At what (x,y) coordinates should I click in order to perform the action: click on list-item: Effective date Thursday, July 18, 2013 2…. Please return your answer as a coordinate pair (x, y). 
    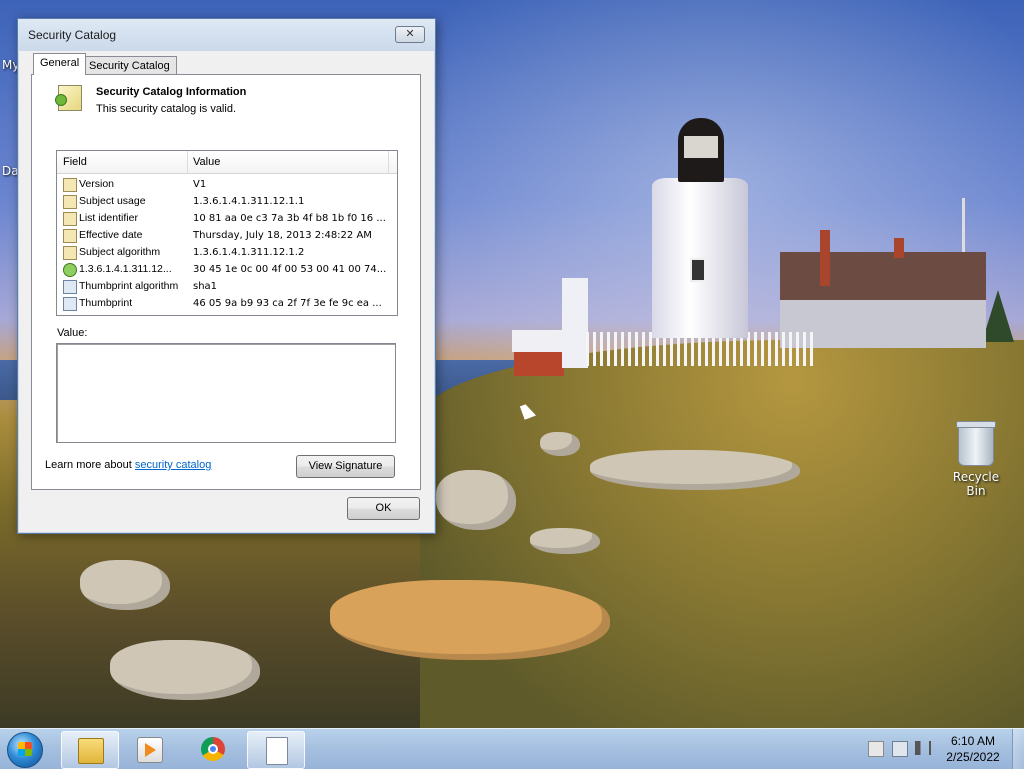
    Looking at the image, I should click on (227, 235).